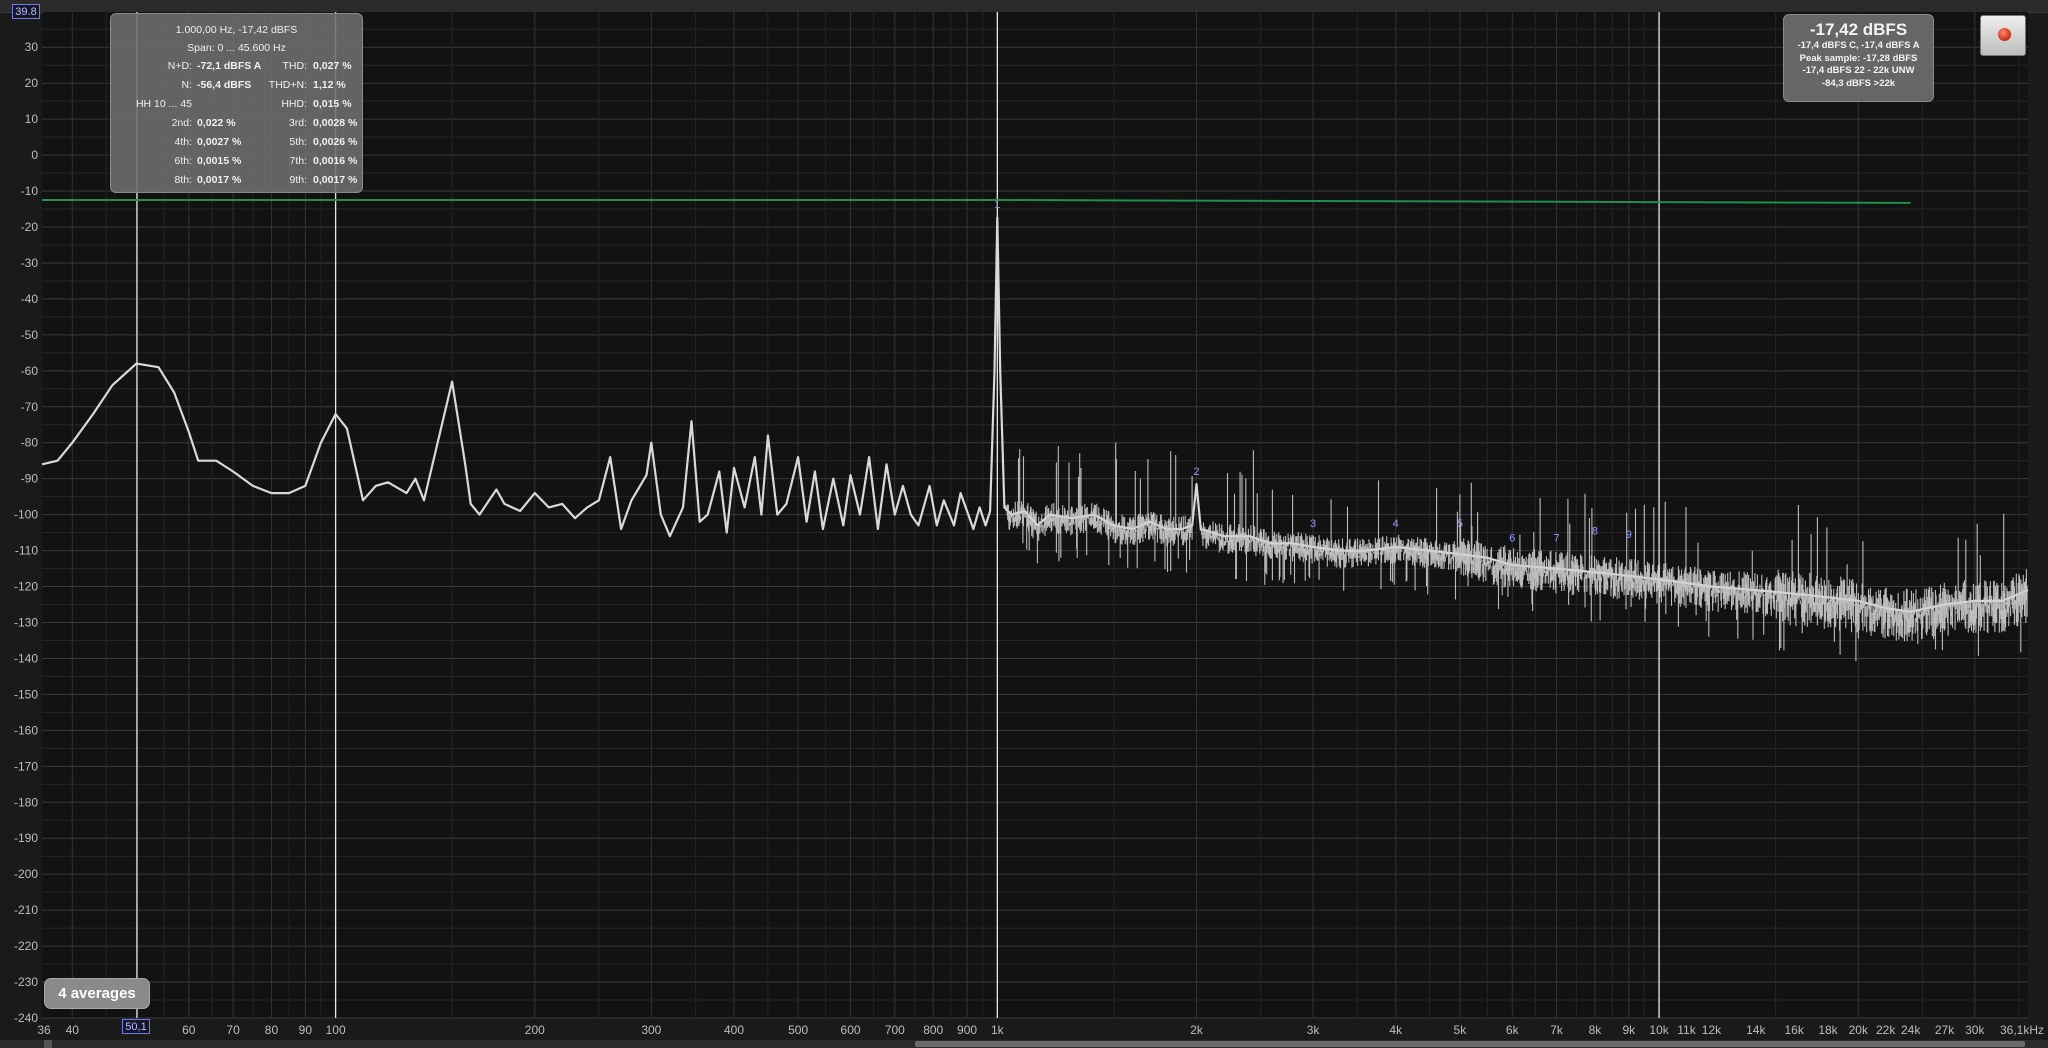 The height and width of the screenshot is (1048, 2048). What do you see at coordinates (335, 142) in the screenshot?
I see `info-value: 0,0026 %` at bounding box center [335, 142].